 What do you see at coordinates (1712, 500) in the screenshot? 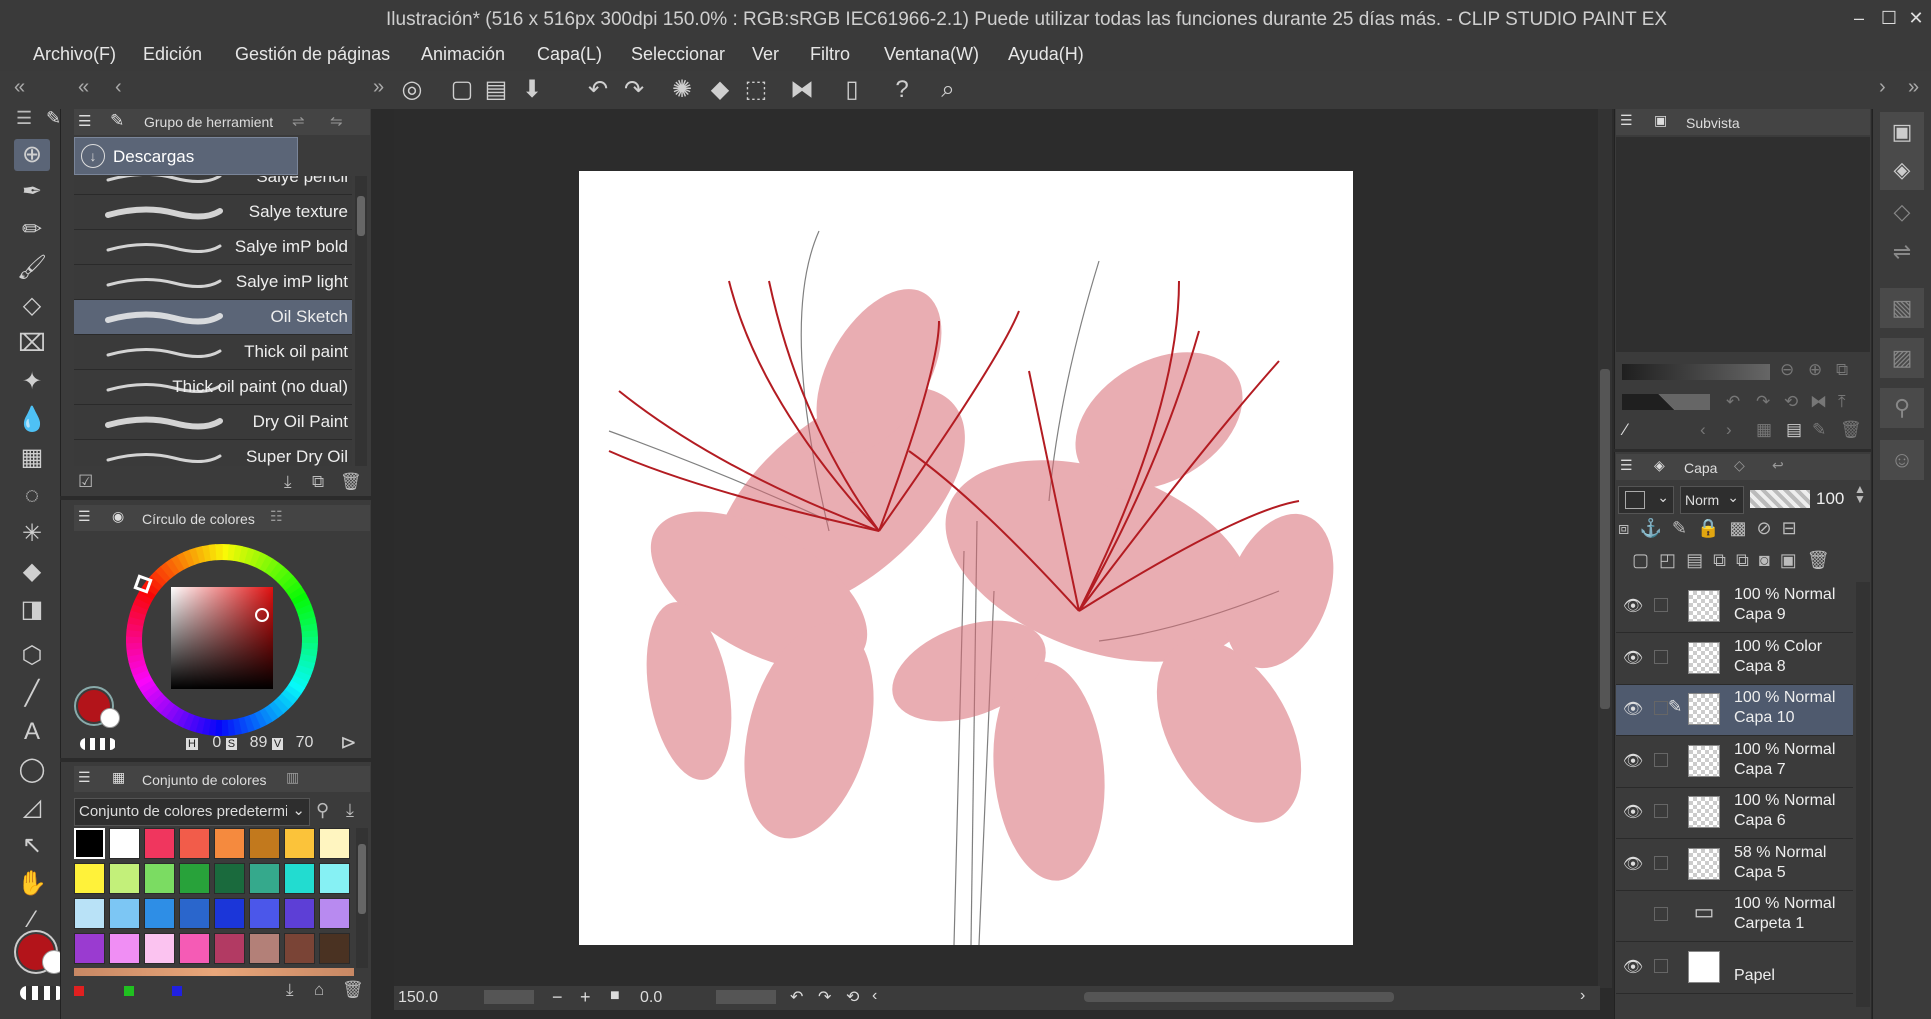
I see `blend-mode-select: Norm ⌄` at bounding box center [1712, 500].